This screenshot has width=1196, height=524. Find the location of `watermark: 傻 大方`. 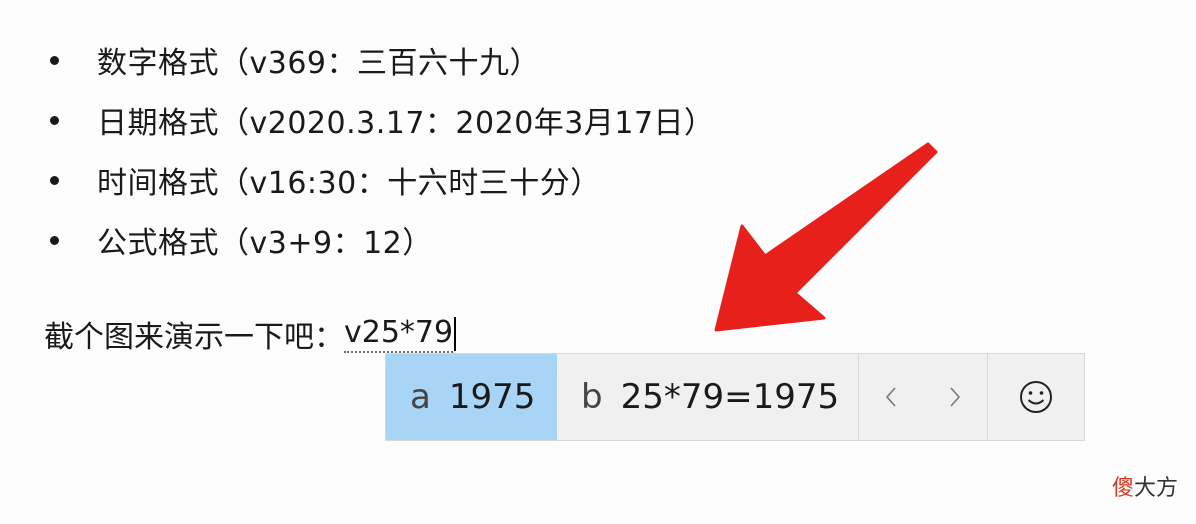

watermark: 傻 大方 is located at coordinates (1145, 486).